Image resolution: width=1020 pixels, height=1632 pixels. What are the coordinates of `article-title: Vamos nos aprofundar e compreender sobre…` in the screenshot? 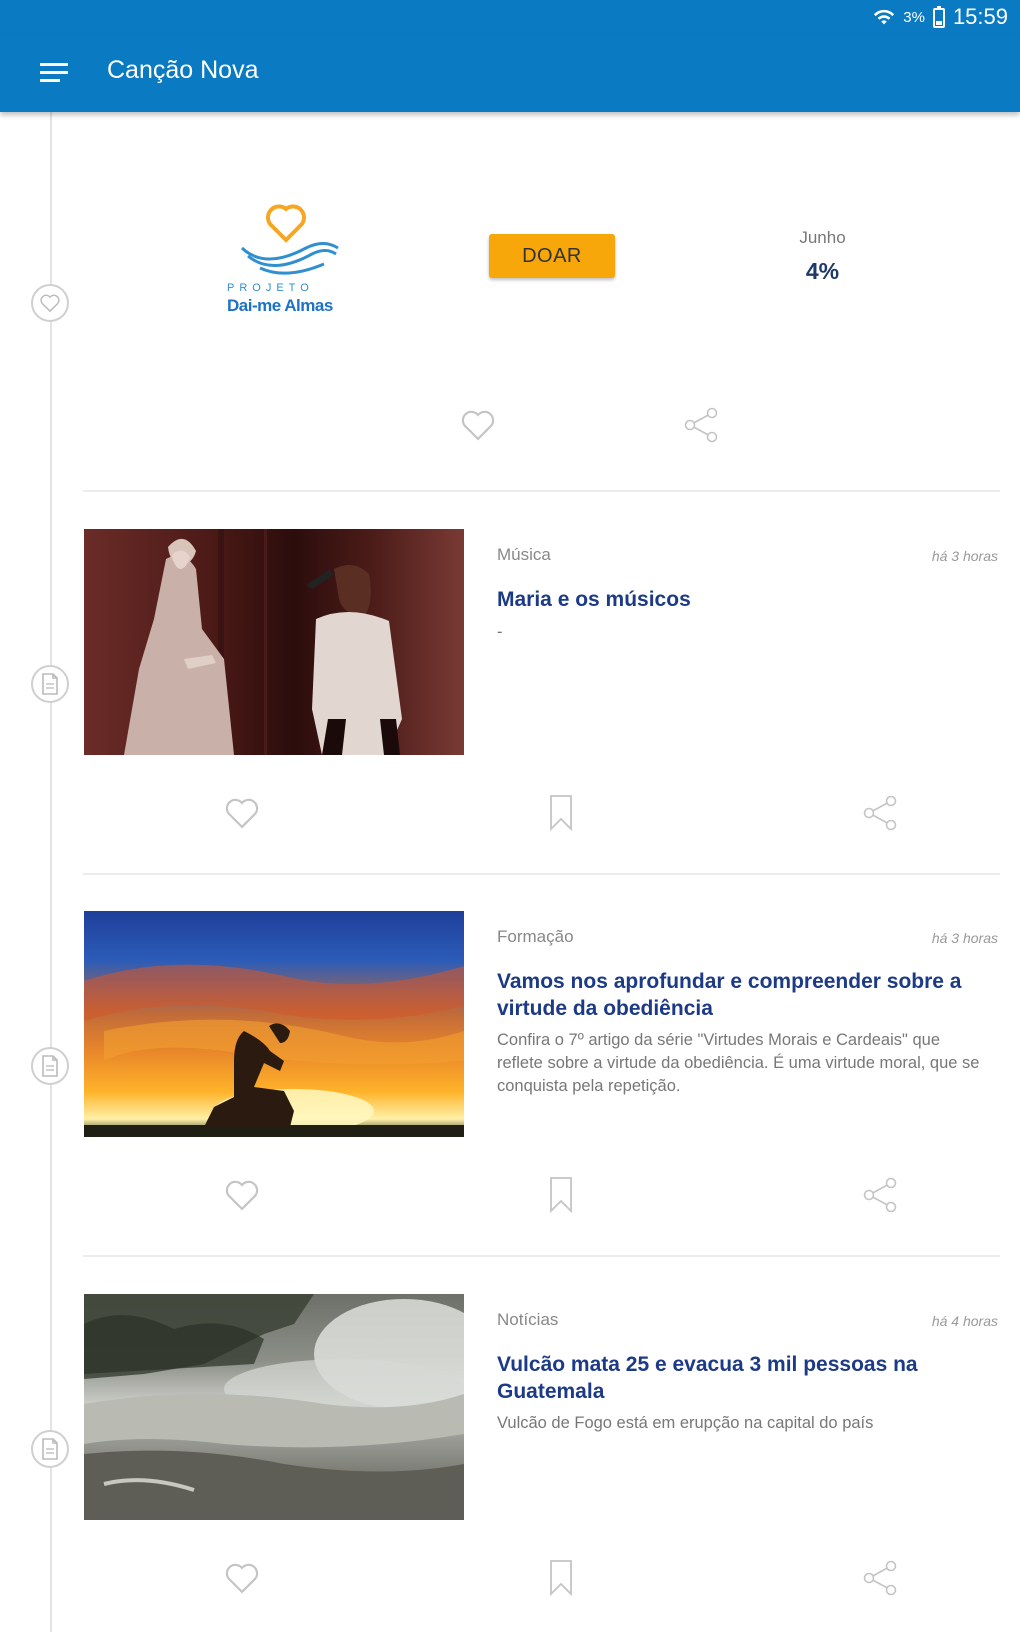 It's located at (742, 995).